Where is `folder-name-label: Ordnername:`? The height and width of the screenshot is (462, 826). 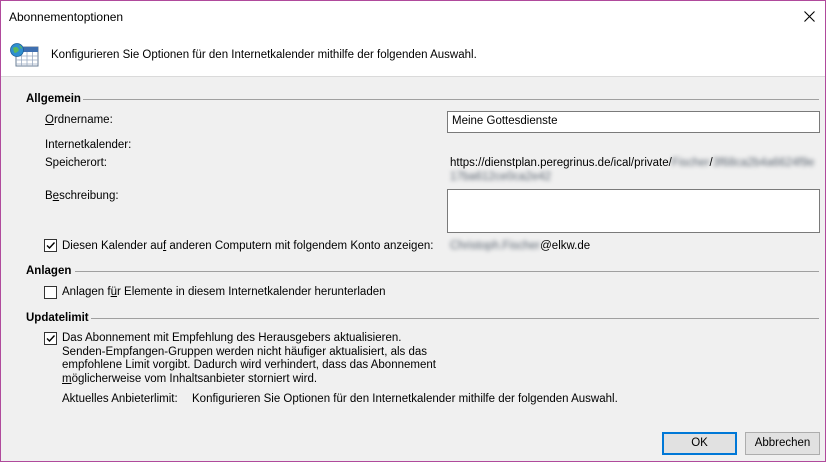
folder-name-label: Ordnername: is located at coordinates (79, 120).